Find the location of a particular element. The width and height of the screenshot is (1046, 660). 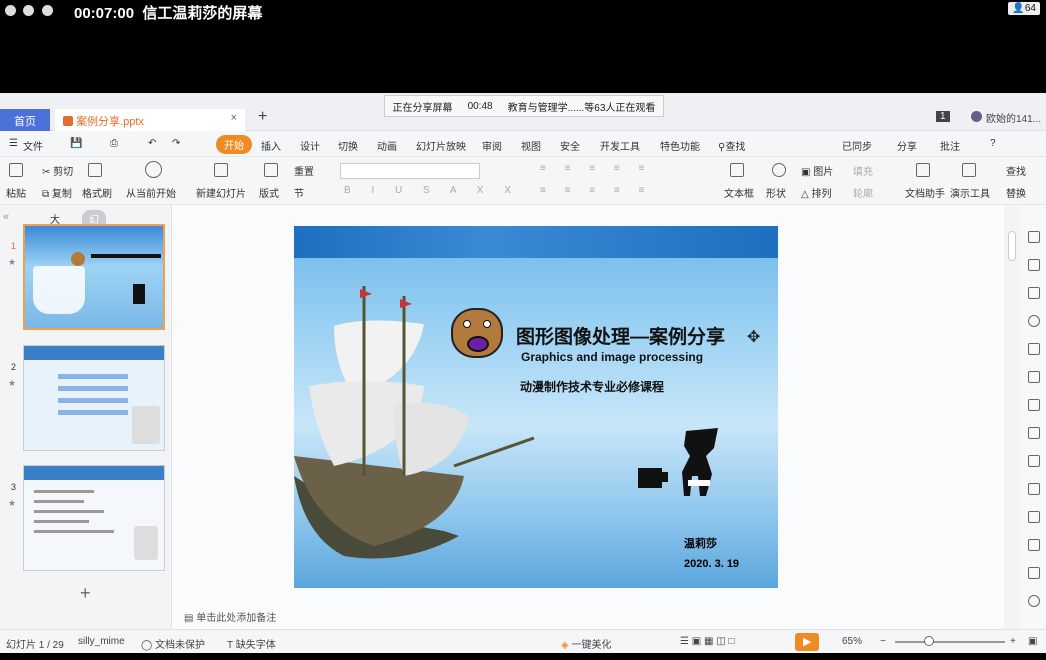

slide-author: 温莉莎 is located at coordinates (700, 543).